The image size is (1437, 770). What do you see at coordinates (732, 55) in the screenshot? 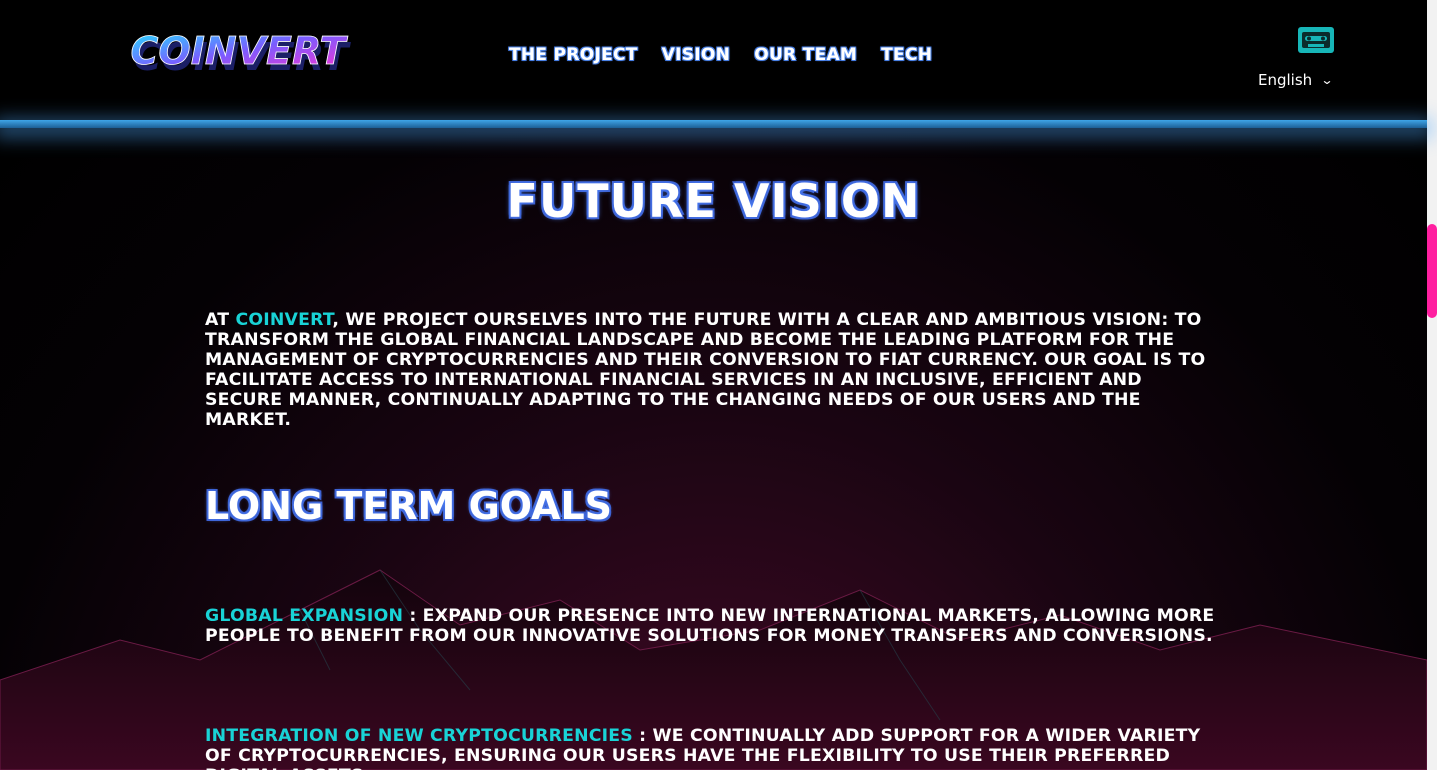
I see `main-nav: THE PROJECT VISION OUR TEAM TECH` at bounding box center [732, 55].